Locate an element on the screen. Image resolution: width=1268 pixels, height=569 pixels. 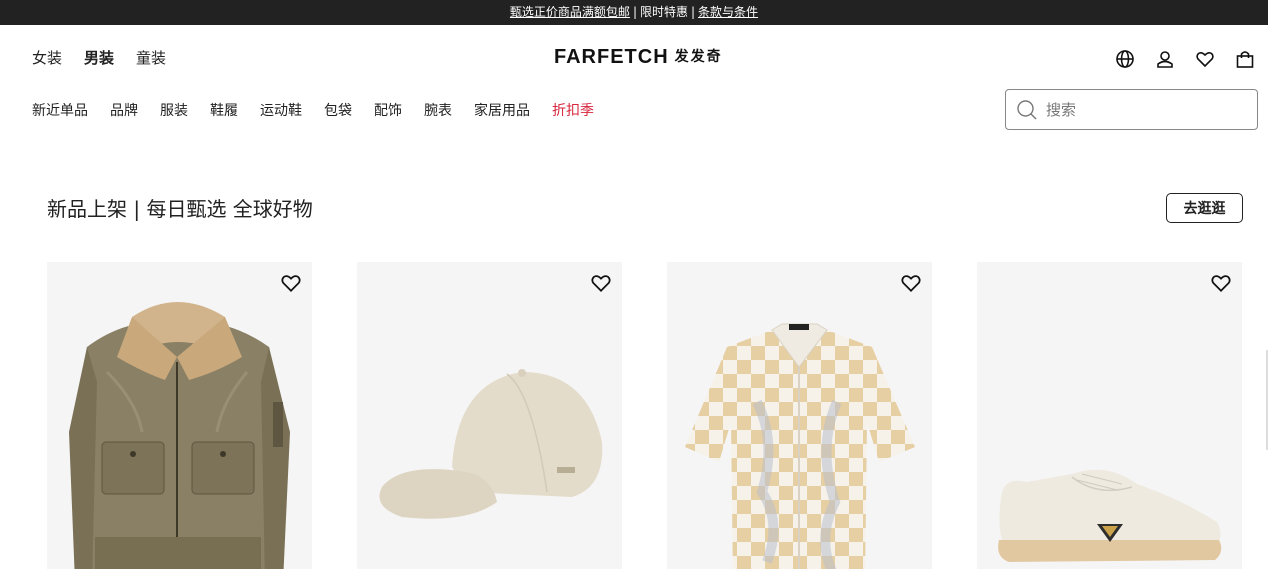
search-box is located at coordinates (1131, 109).